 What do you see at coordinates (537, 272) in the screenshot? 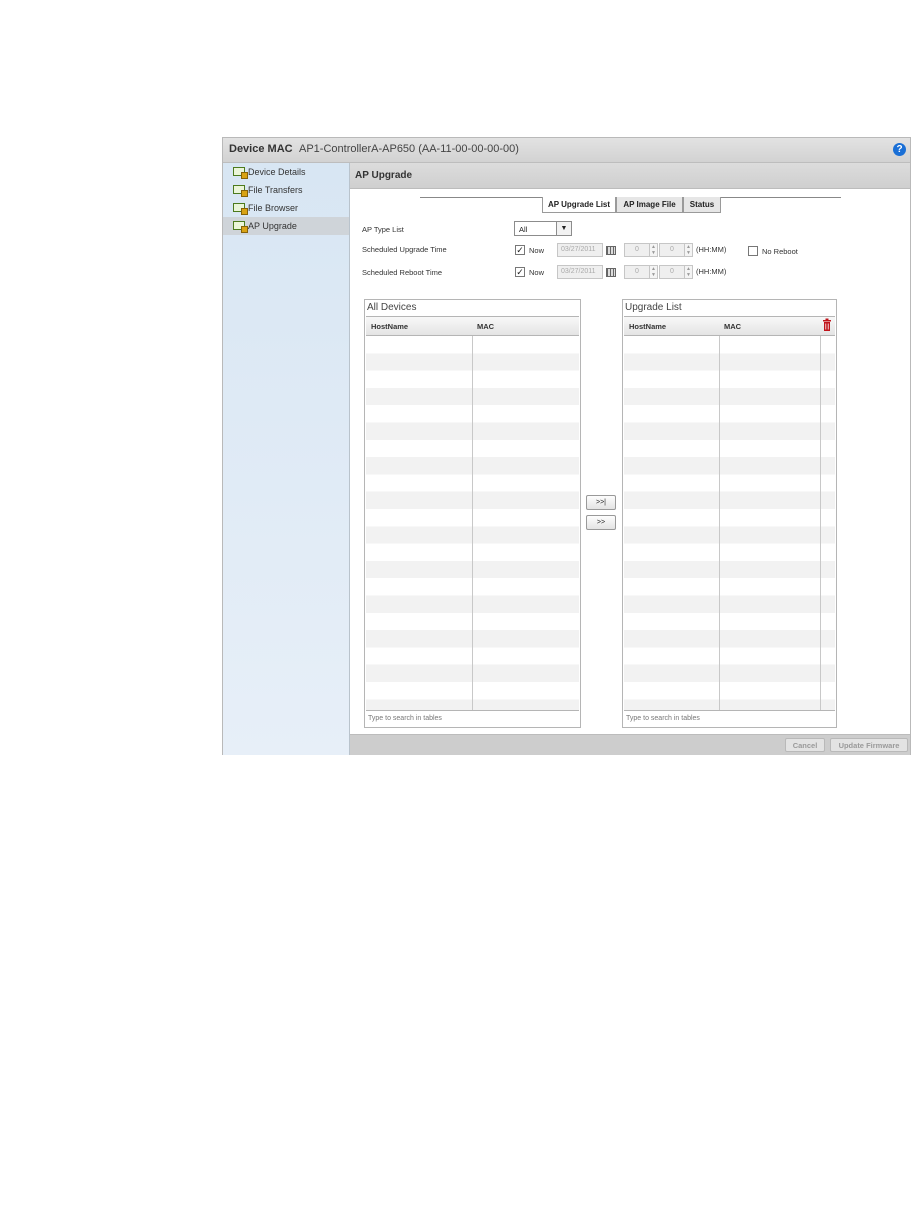
I see `reboot-now-label: Now` at bounding box center [537, 272].